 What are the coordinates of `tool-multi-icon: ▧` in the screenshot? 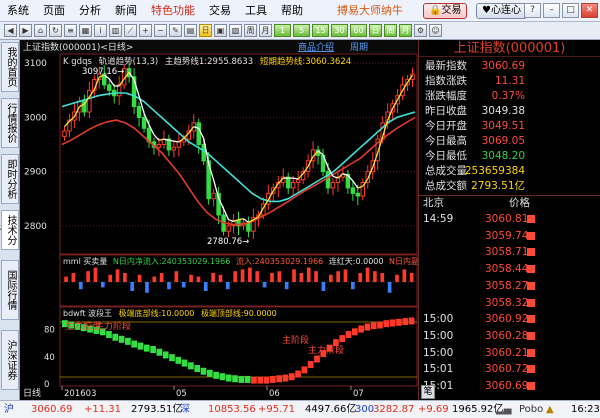 It's located at (235, 30).